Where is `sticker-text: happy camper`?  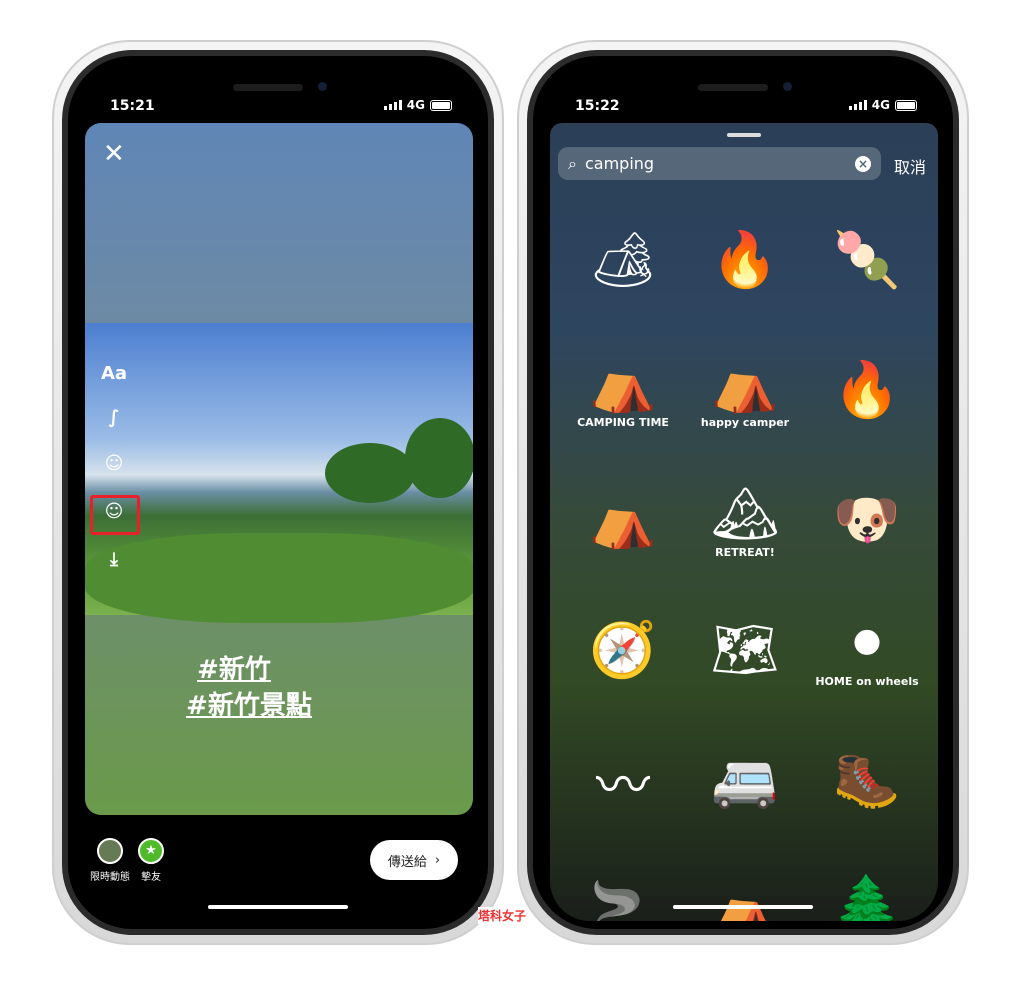
sticker-text: happy camper is located at coordinates (745, 422).